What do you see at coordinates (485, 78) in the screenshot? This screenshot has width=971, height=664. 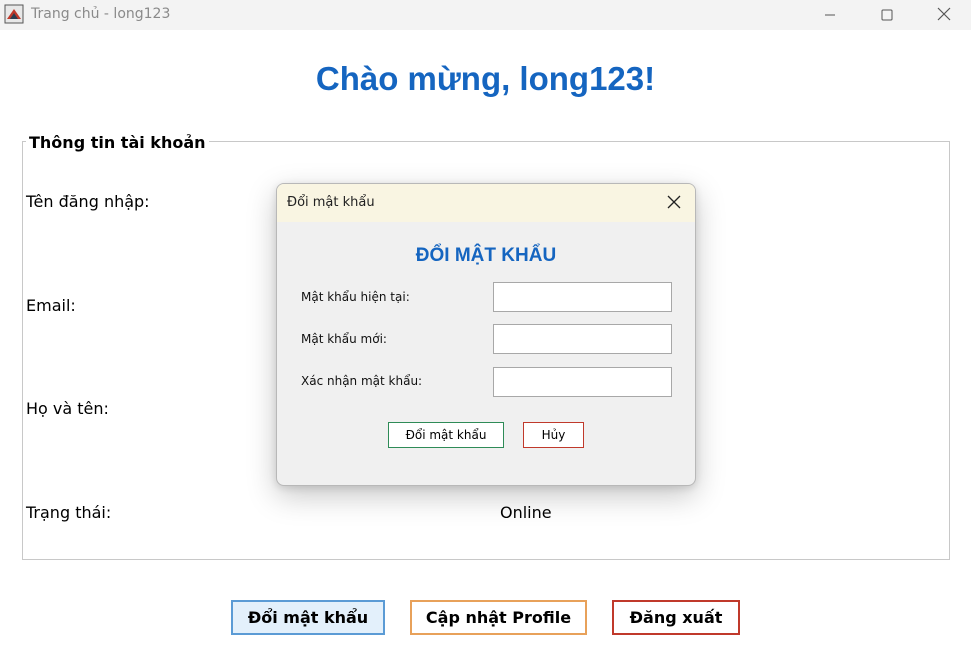 I see `welcome-heading: Chào mừng, long123!` at bounding box center [485, 78].